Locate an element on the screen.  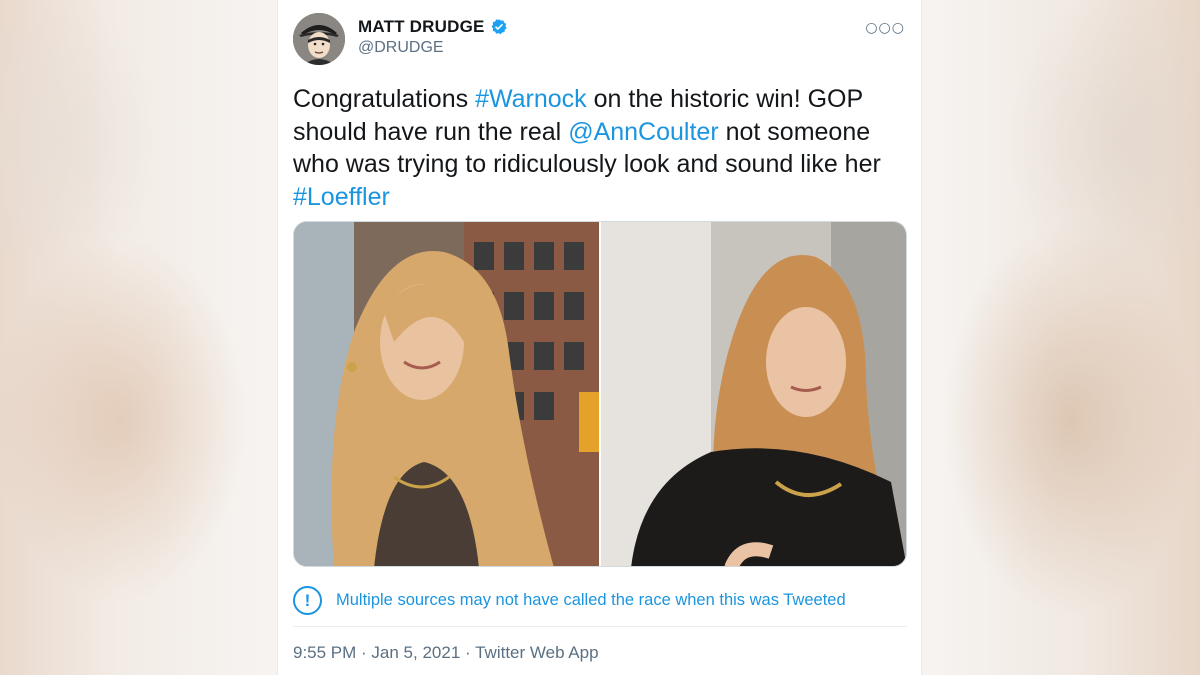
avatar is located at coordinates (319, 39).